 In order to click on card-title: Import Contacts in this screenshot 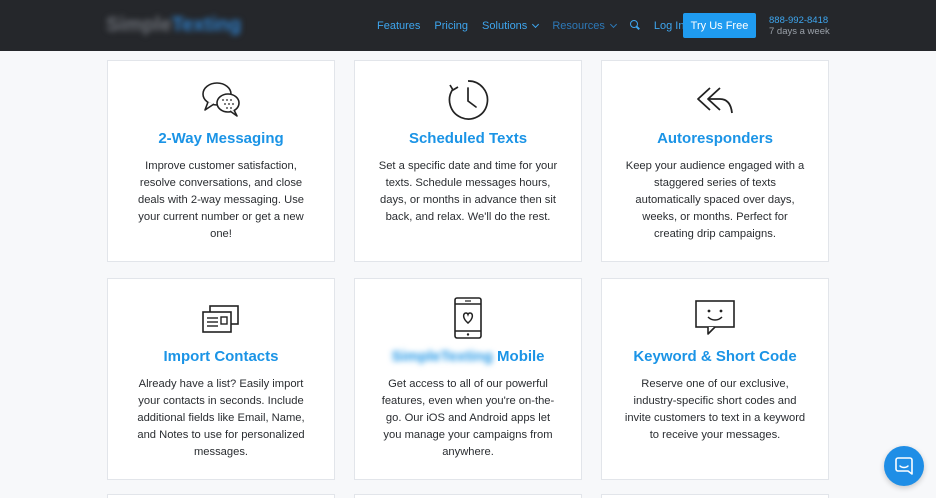, I will do `click(221, 356)`.